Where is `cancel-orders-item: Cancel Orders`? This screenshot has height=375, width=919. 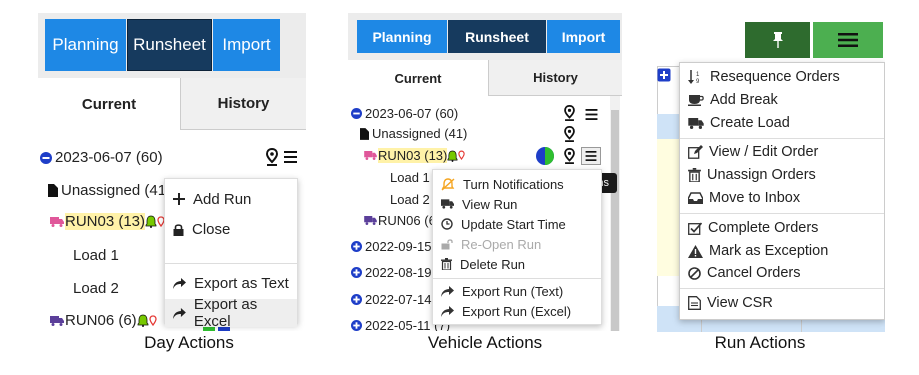
cancel-orders-item: Cancel Orders is located at coordinates (782, 273).